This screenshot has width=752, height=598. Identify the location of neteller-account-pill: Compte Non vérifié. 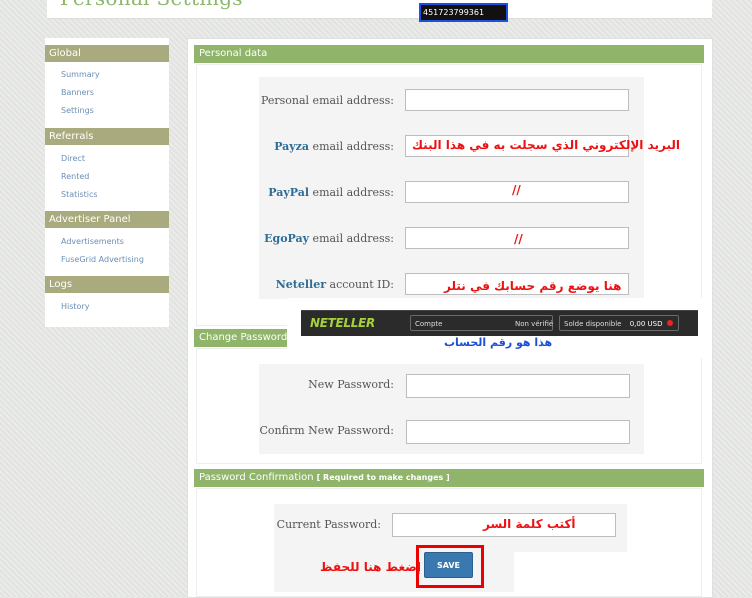
(481, 323).